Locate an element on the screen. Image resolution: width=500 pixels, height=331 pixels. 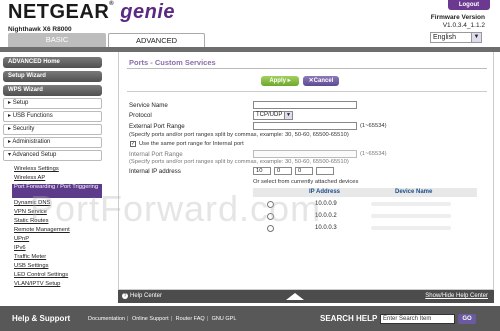
device-ip: 10.0.0.2 is located at coordinates (326, 216).